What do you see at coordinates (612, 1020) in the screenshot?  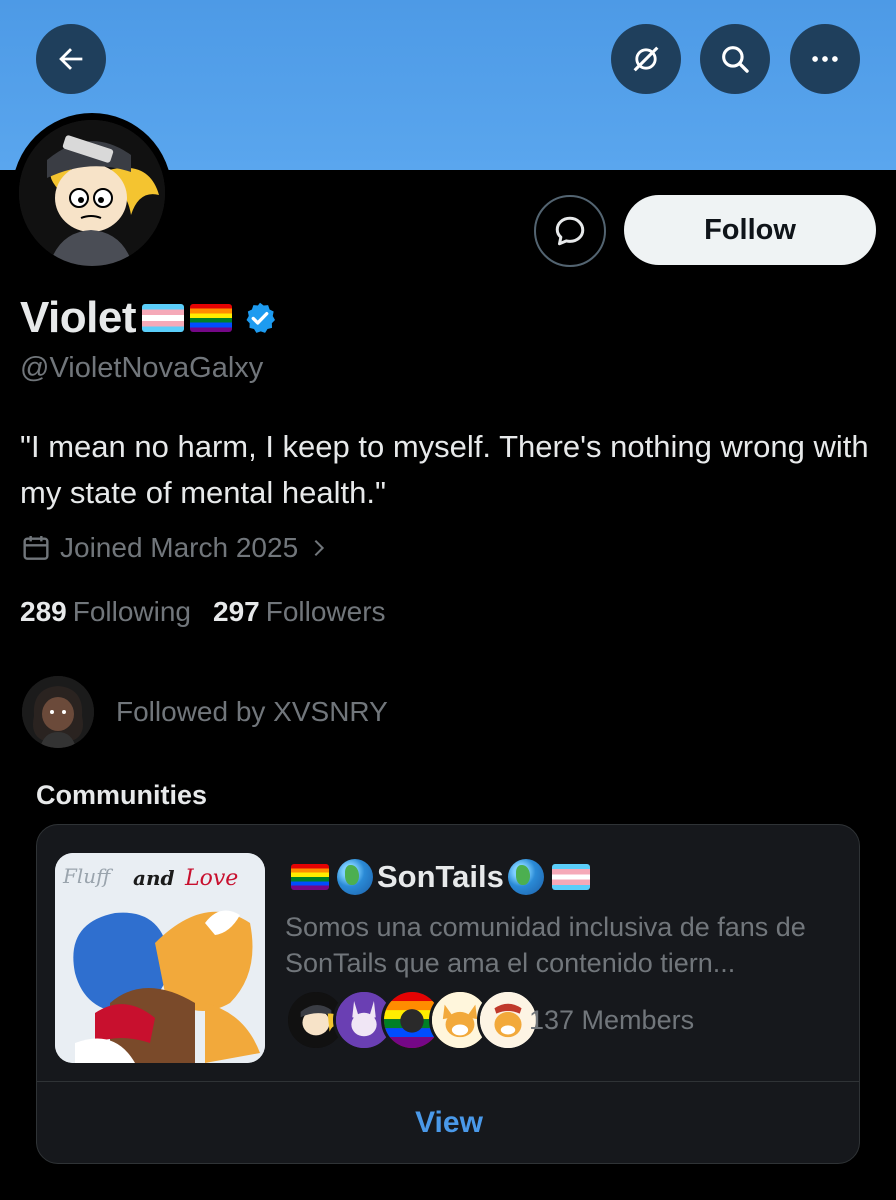 I see `members-count: 137 Members` at bounding box center [612, 1020].